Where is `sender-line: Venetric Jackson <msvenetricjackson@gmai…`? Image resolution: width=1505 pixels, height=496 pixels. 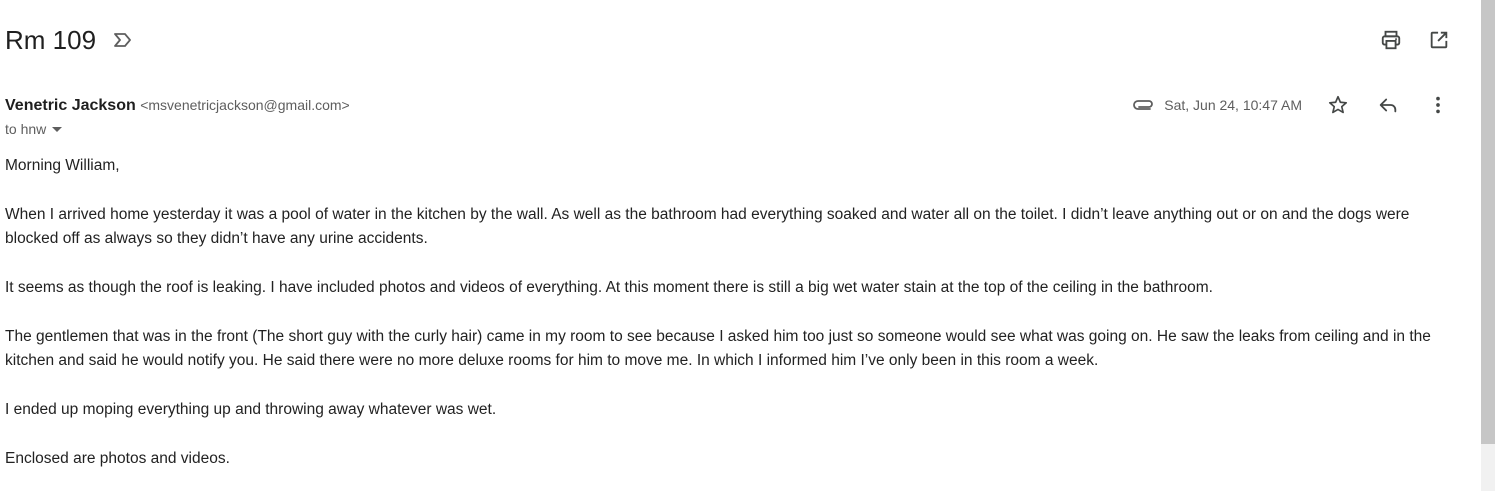
sender-line: Venetric Jackson <msvenetricjackson@gmai… is located at coordinates (177, 105).